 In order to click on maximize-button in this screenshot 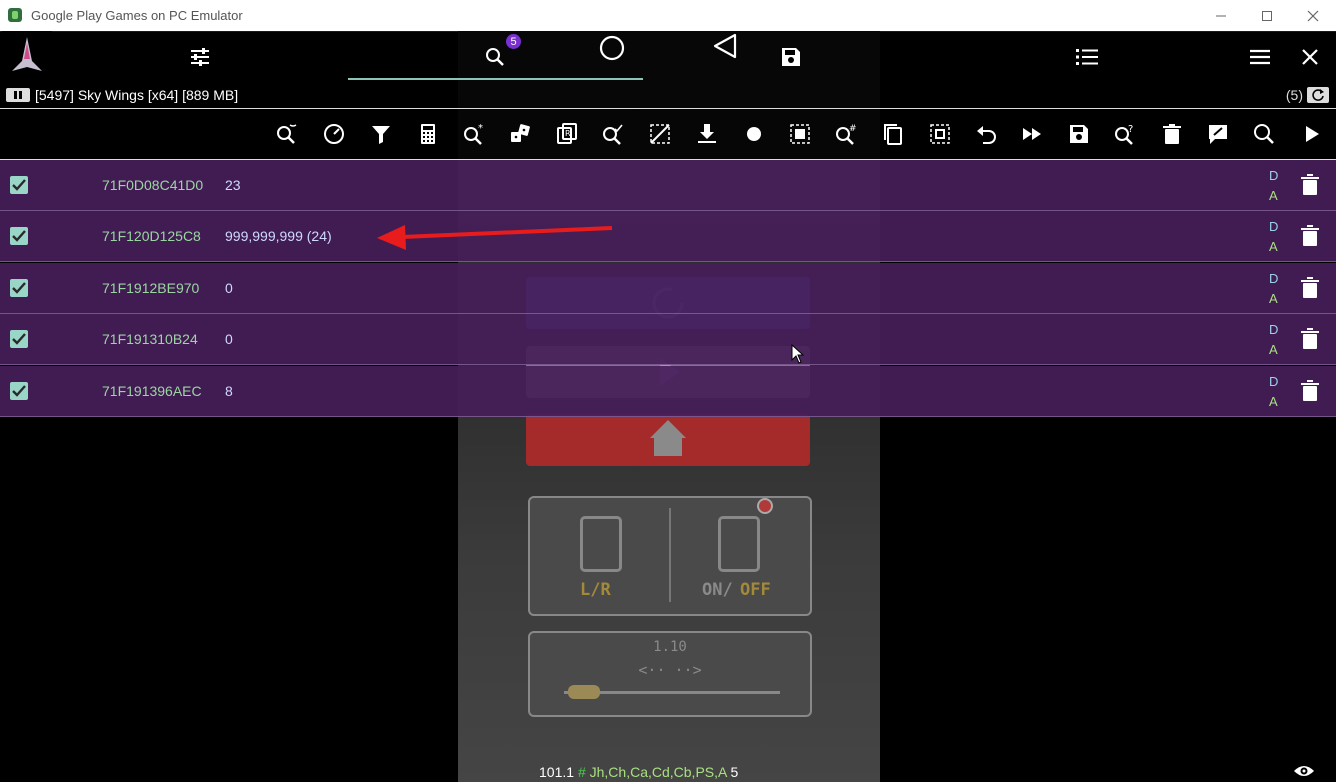, I will do `click(1267, 15)`.